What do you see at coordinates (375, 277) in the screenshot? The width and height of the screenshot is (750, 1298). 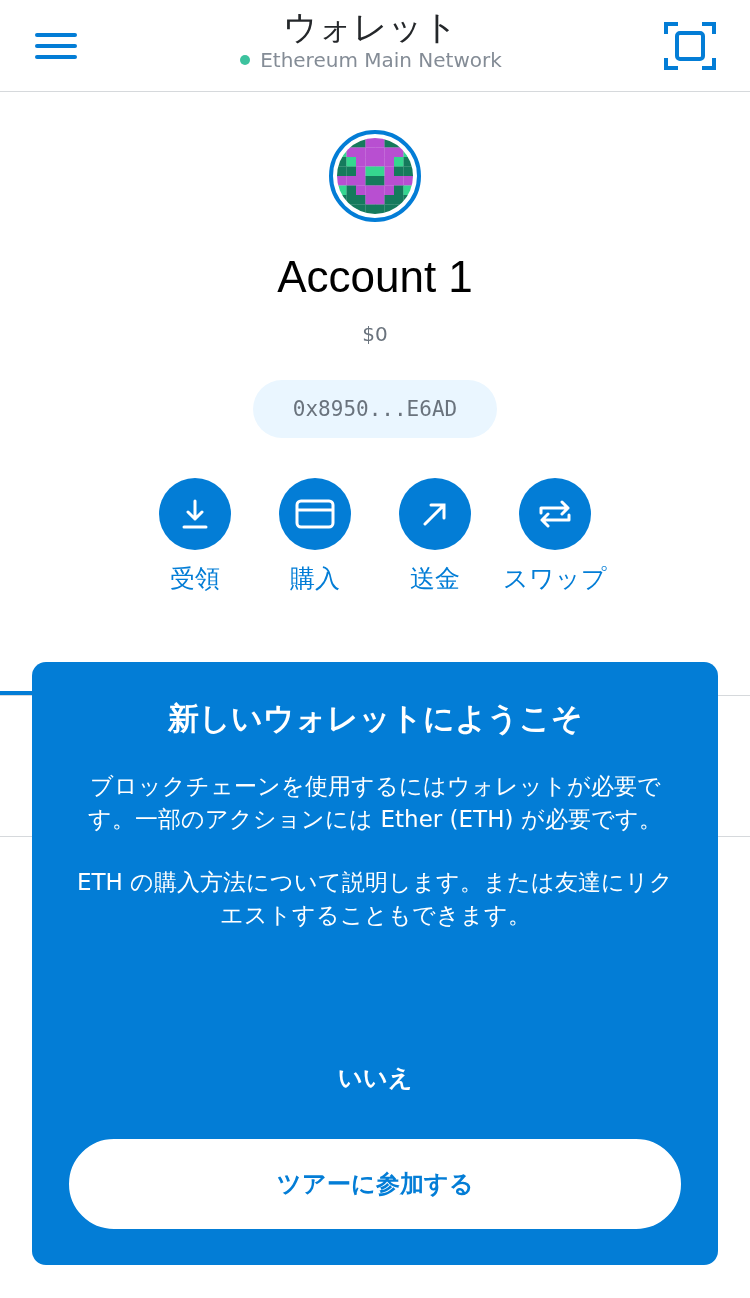 I see `account-name: Account 1` at bounding box center [375, 277].